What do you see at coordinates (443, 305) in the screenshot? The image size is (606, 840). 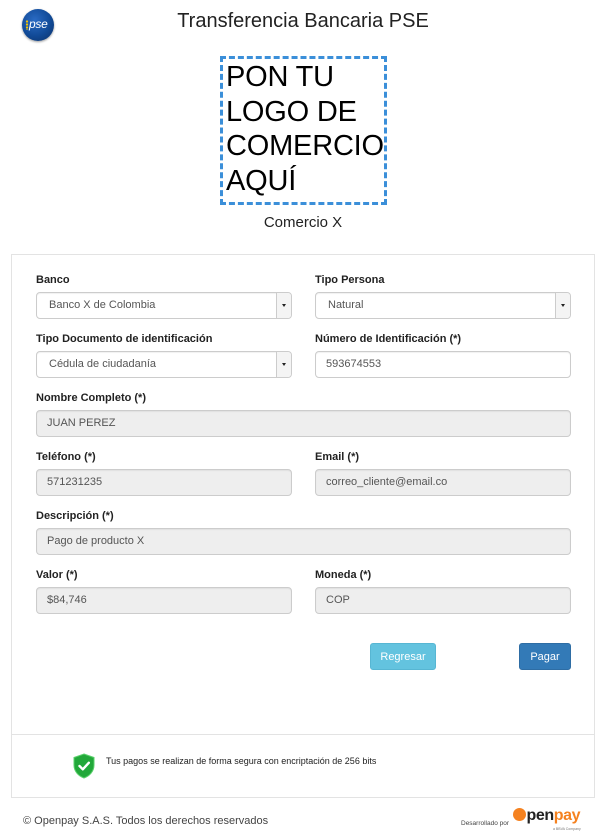 I see `person-type-select: Natural` at bounding box center [443, 305].